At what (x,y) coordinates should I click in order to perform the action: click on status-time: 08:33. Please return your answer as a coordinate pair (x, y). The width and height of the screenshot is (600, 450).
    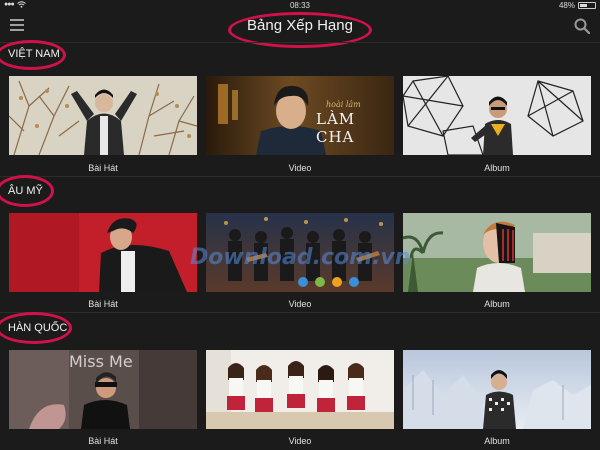
    Looking at the image, I should click on (300, 5).